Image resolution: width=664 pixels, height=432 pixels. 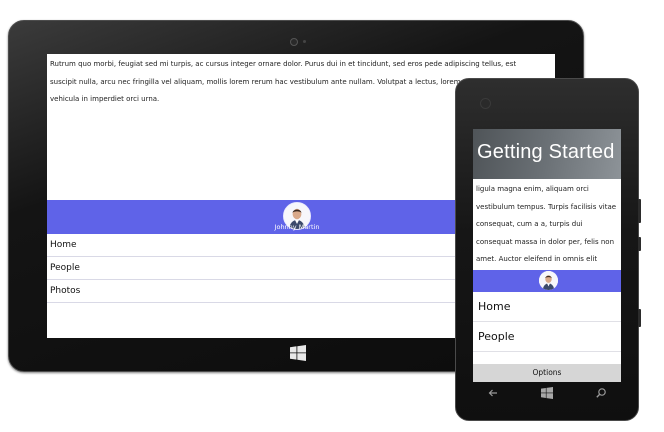 What do you see at coordinates (601, 393) in the screenshot?
I see `search-icon` at bounding box center [601, 393].